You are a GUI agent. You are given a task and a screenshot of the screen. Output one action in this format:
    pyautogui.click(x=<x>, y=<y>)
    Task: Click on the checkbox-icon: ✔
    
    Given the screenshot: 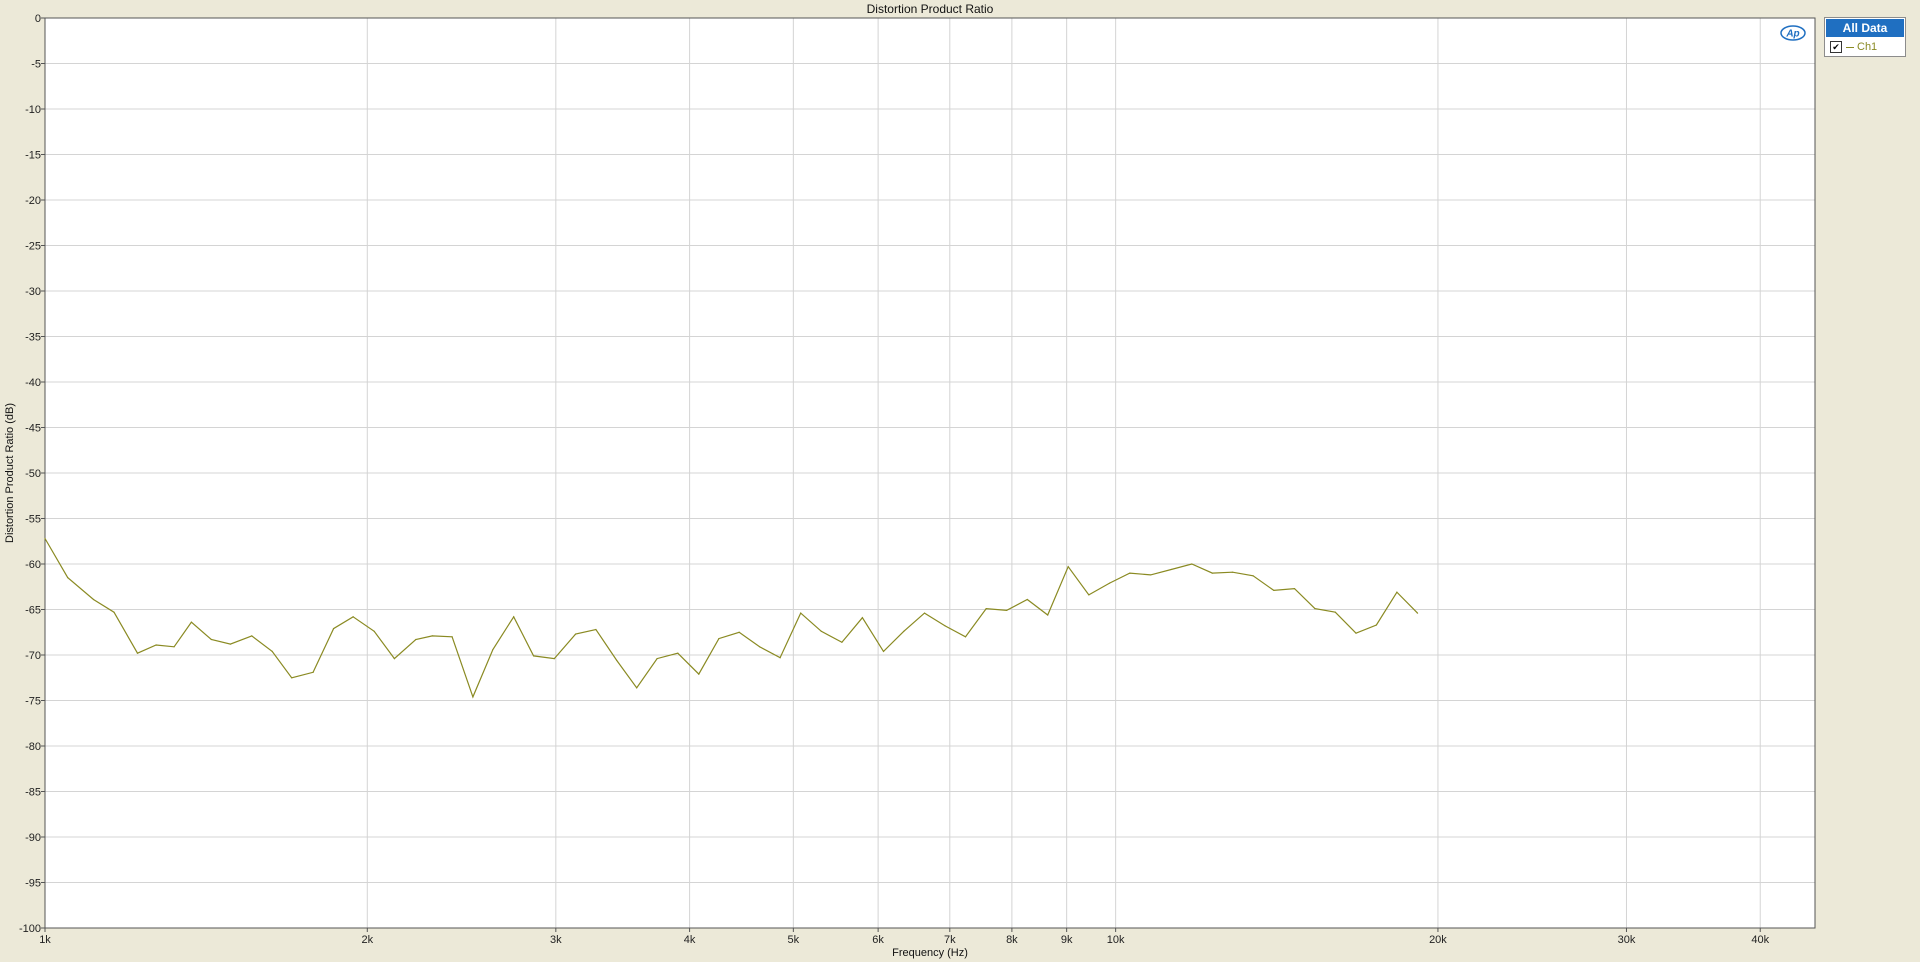 What is the action you would take?
    pyautogui.click(x=1836, y=47)
    